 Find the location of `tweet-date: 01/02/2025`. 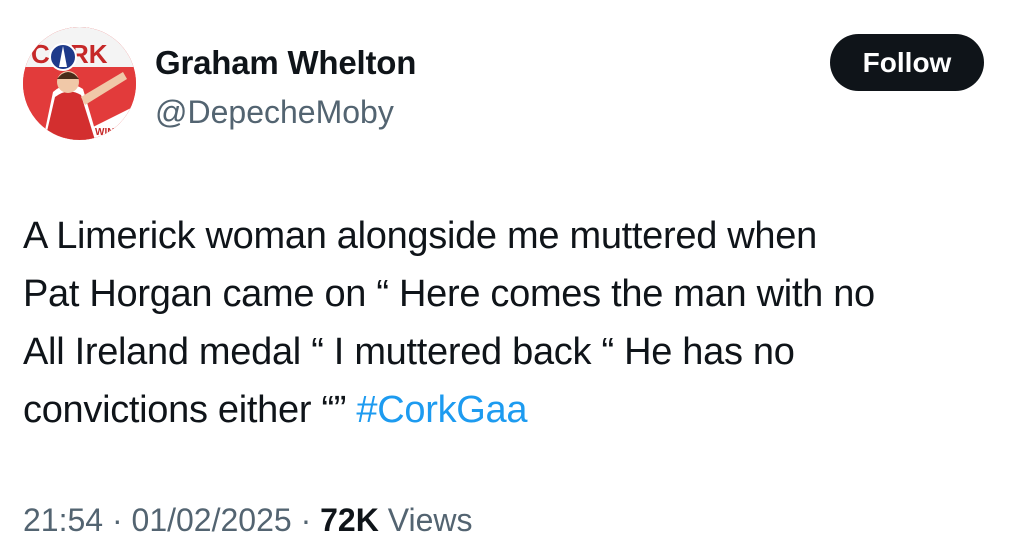

tweet-date: 01/02/2025 is located at coordinates (212, 520).